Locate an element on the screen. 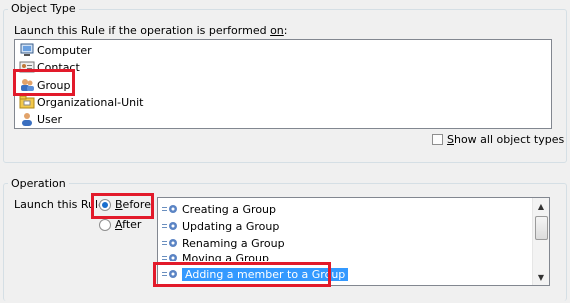 This screenshot has height=303, width=570. checkbox-box is located at coordinates (437, 139).